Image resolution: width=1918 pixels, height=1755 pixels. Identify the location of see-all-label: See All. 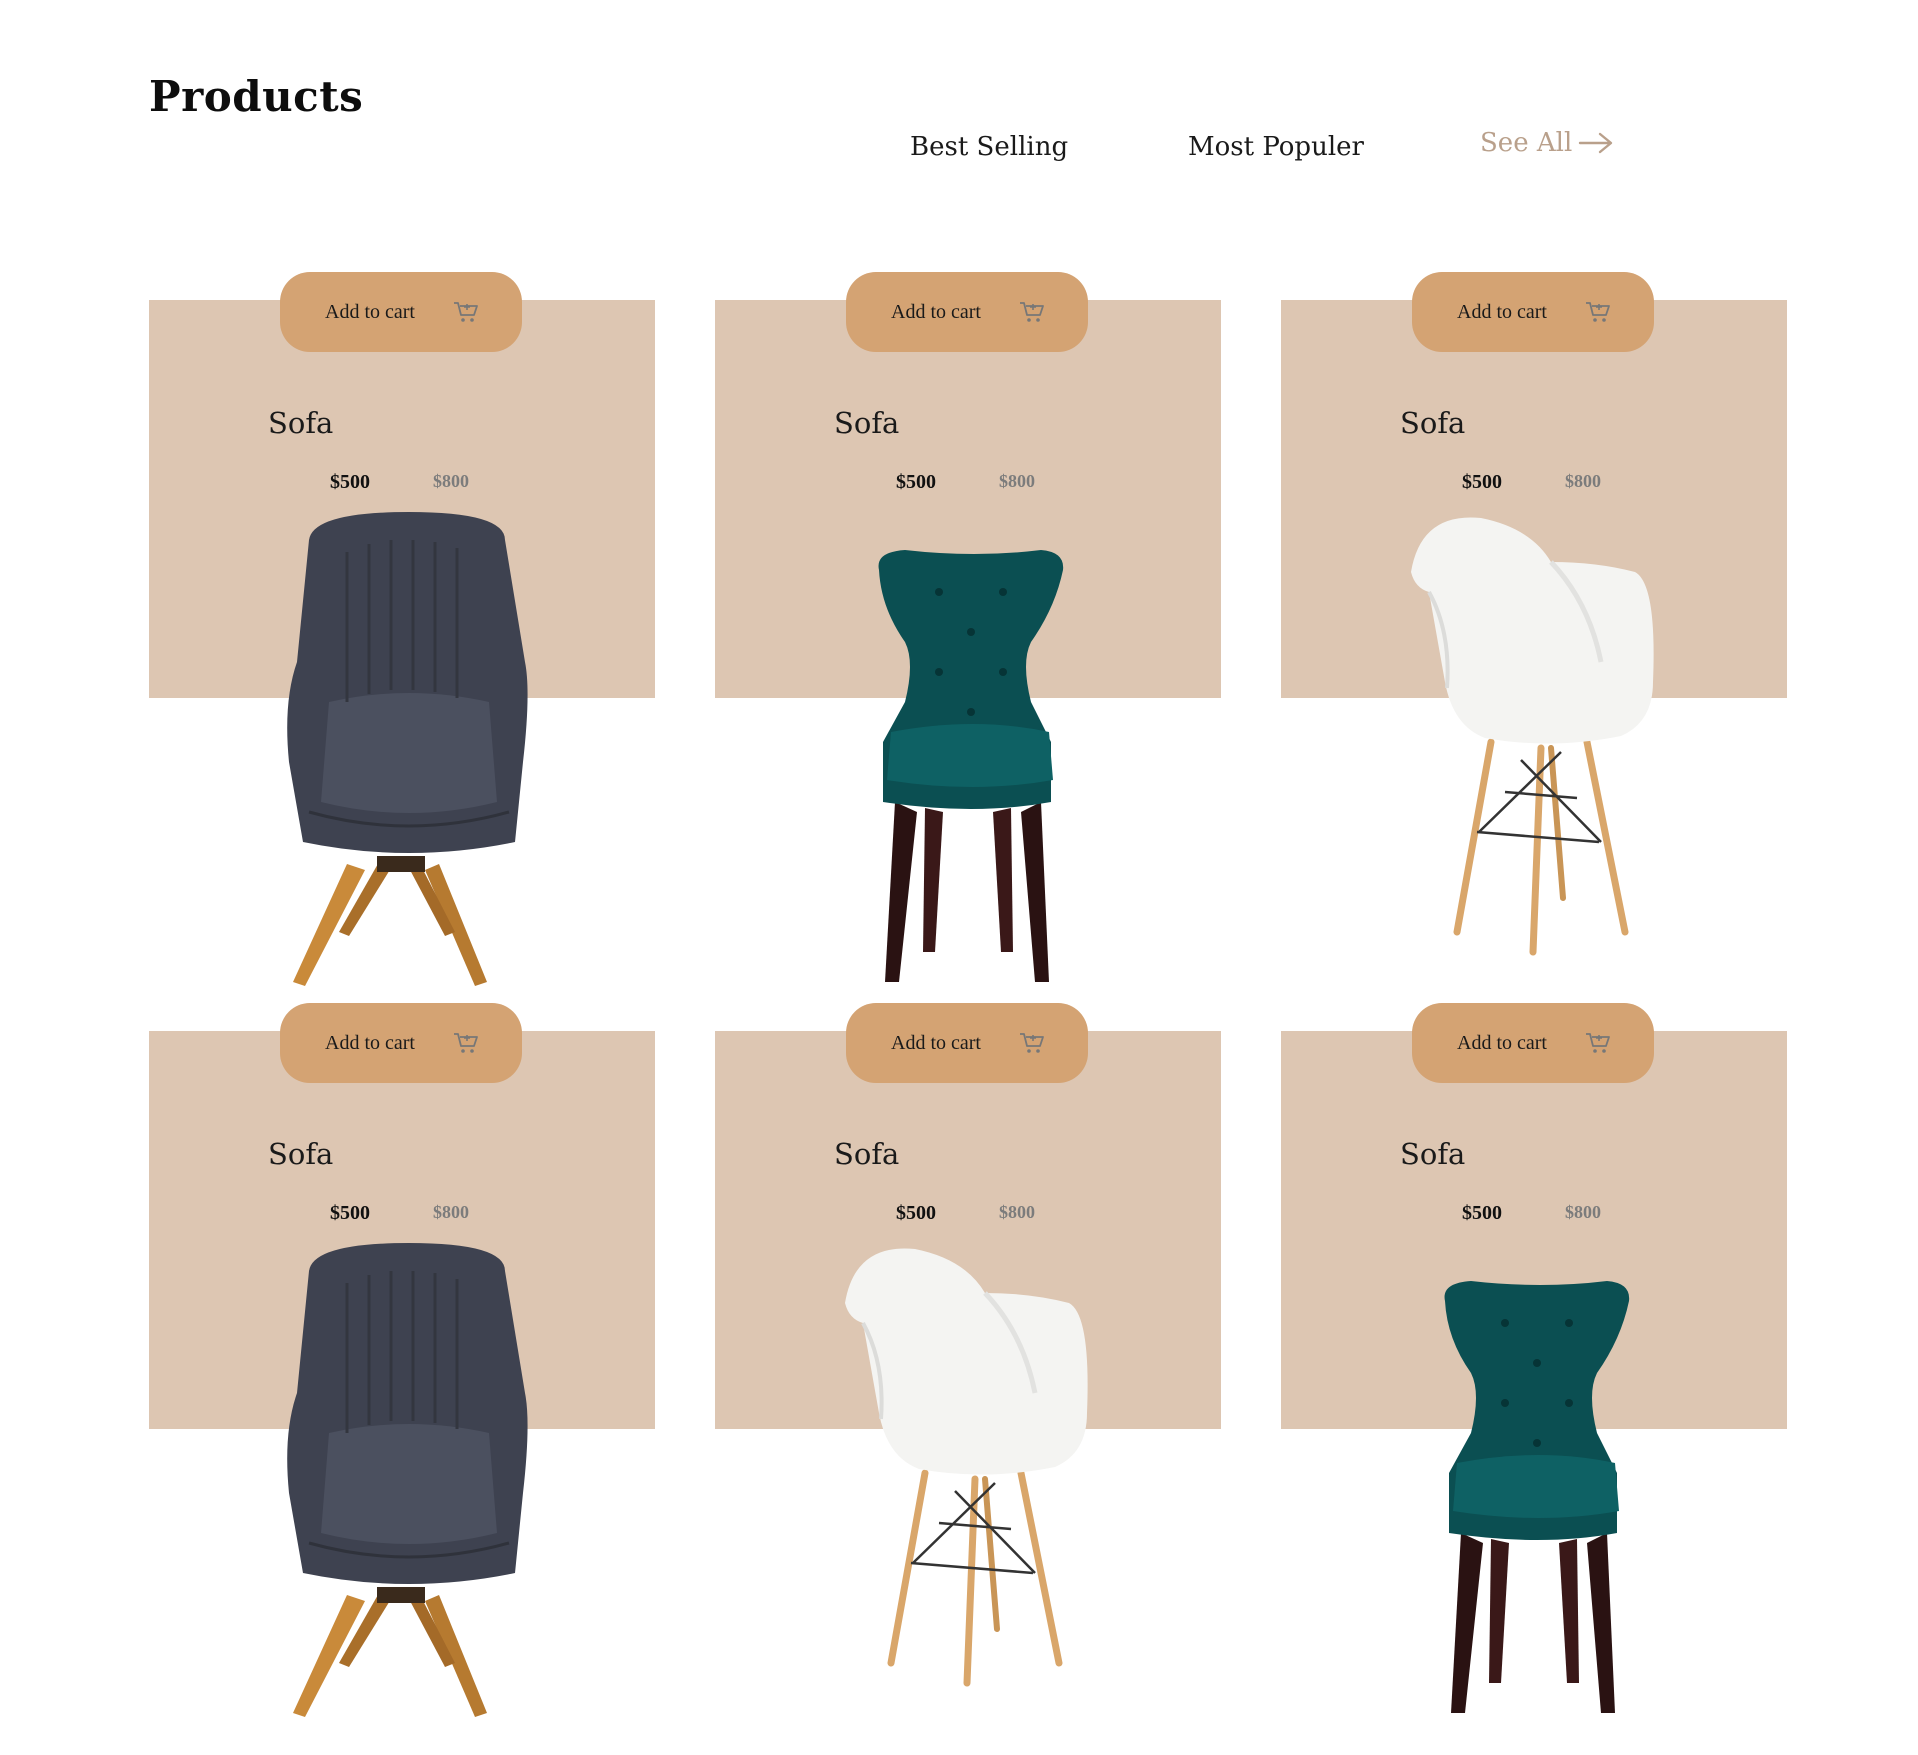
(1526, 143).